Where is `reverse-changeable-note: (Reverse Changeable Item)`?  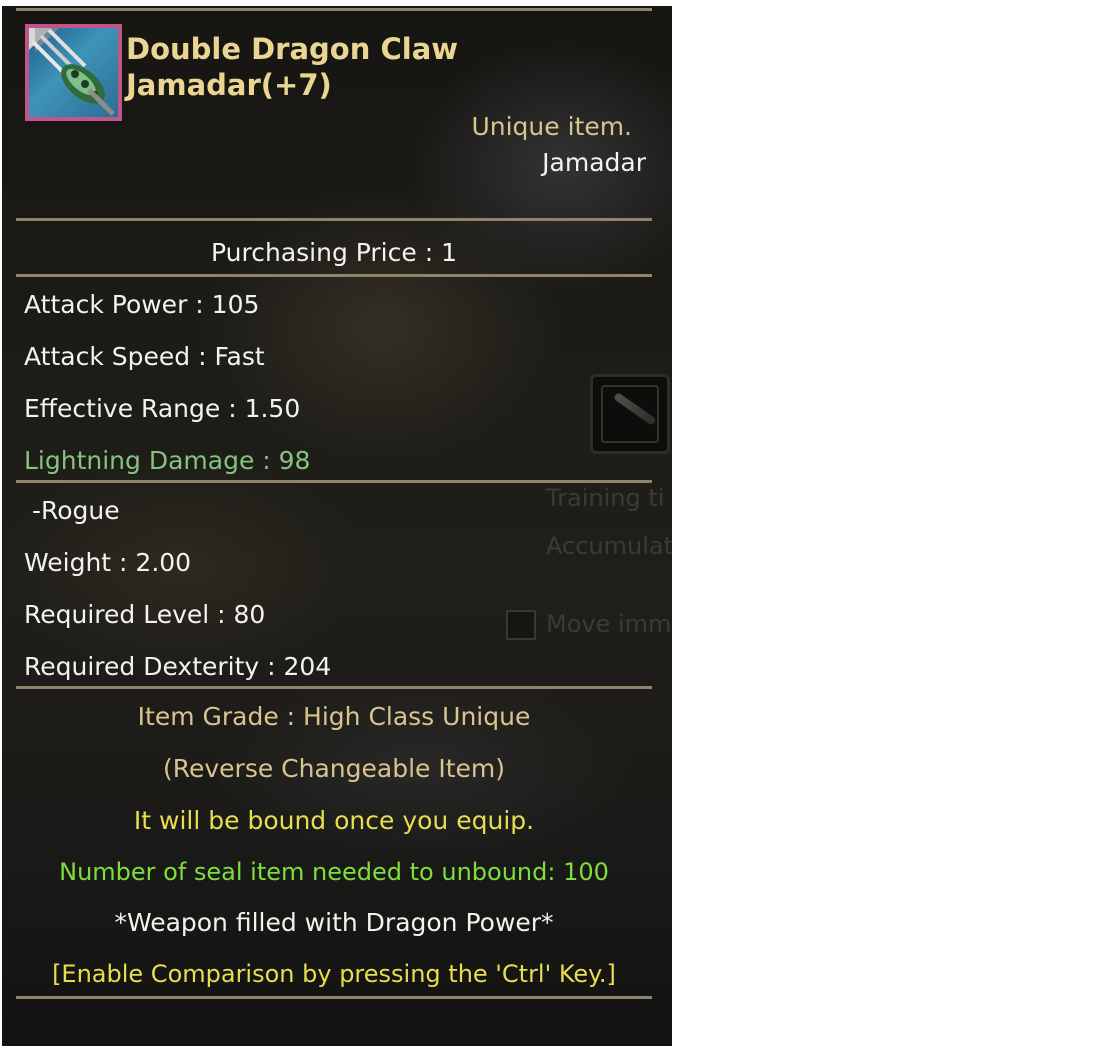 reverse-changeable-note: (Reverse Changeable Item) is located at coordinates (334, 768).